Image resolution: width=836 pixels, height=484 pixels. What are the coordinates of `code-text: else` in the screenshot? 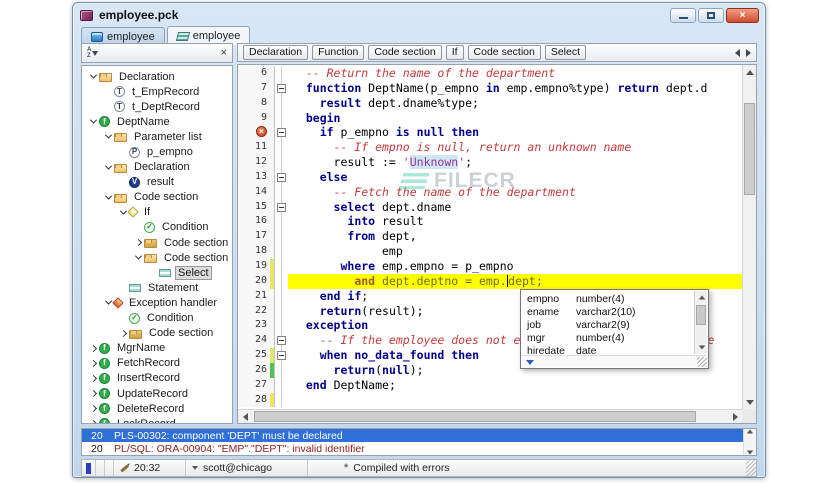 It's located at (515, 177).